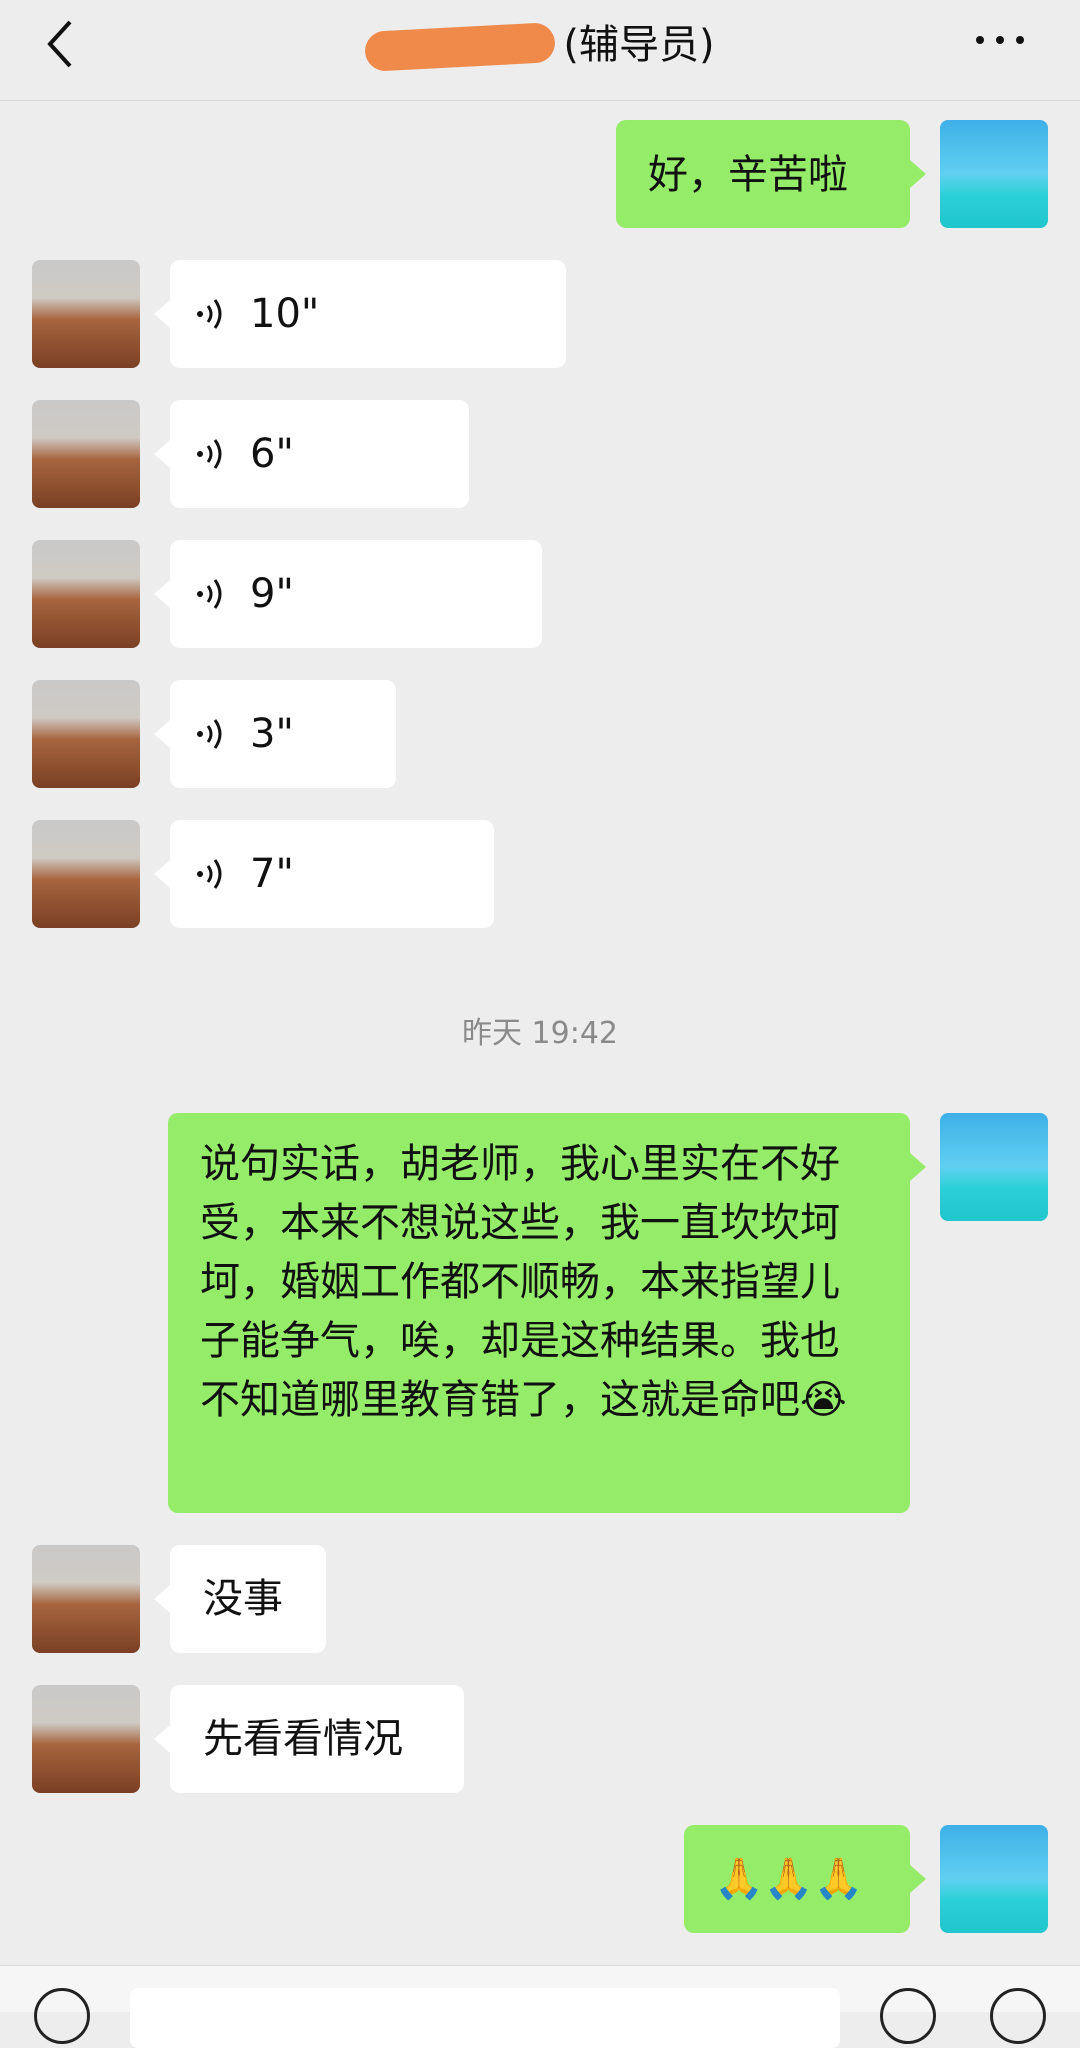  I want to click on input-toolbar, so click(540, 2006).